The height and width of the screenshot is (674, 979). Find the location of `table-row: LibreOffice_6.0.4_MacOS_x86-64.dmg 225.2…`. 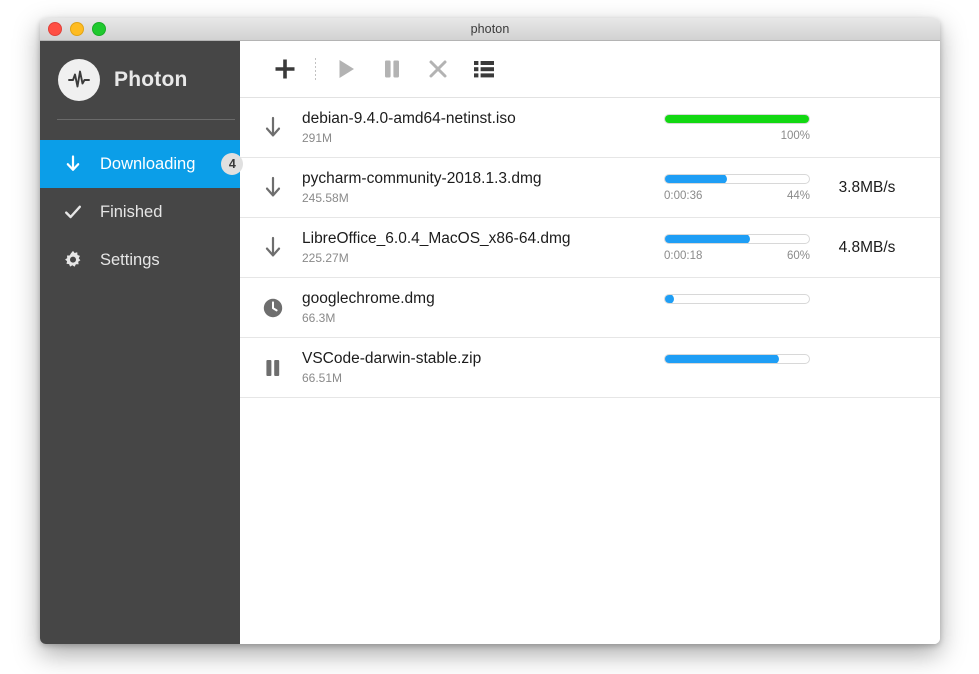

table-row: LibreOffice_6.0.4_MacOS_x86-64.dmg 225.2… is located at coordinates (590, 248).